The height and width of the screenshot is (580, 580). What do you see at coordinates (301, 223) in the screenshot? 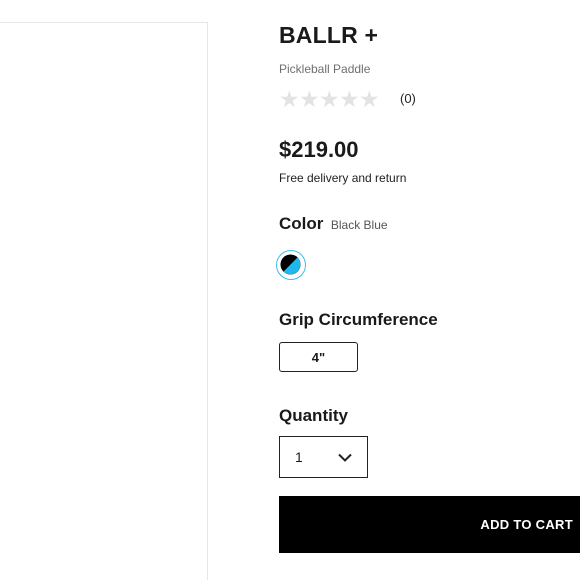
I see `color-label: Color` at bounding box center [301, 223].